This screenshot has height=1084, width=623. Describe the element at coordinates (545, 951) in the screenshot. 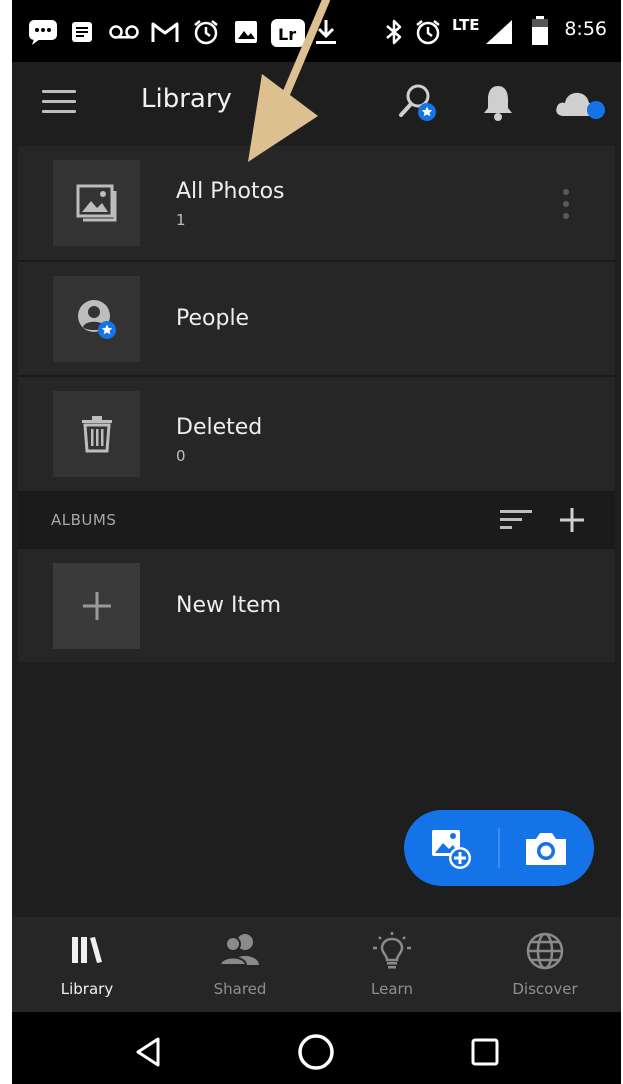

I see `globe-icon` at that location.